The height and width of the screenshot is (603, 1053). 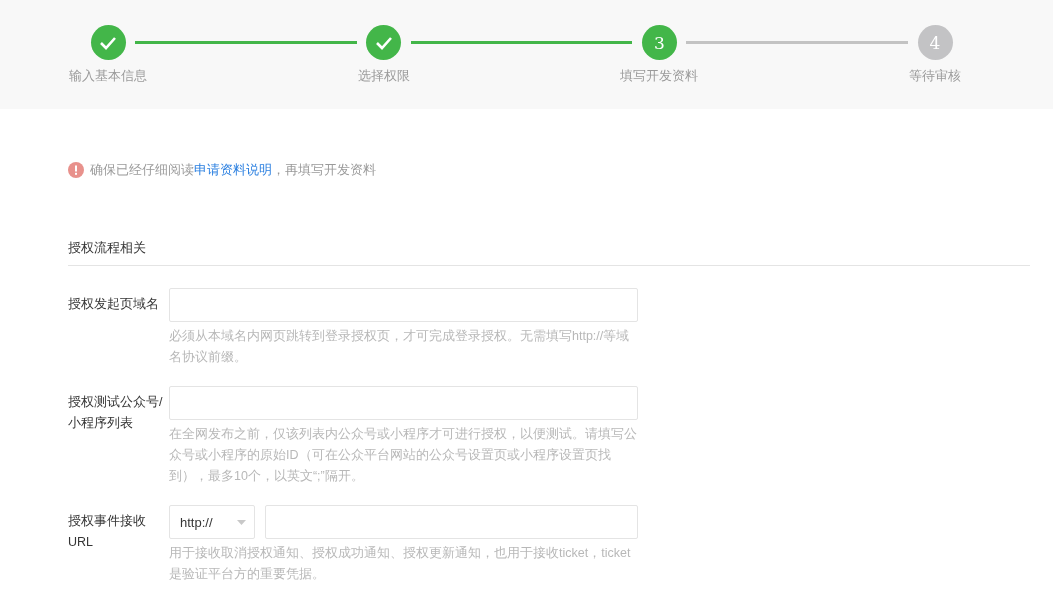 I want to click on field-hint: 必须从本域名内网页跳转到登录授权页，才可完成登录授权。无需填写http://等域名协议前缀。, so click(x=400, y=347).